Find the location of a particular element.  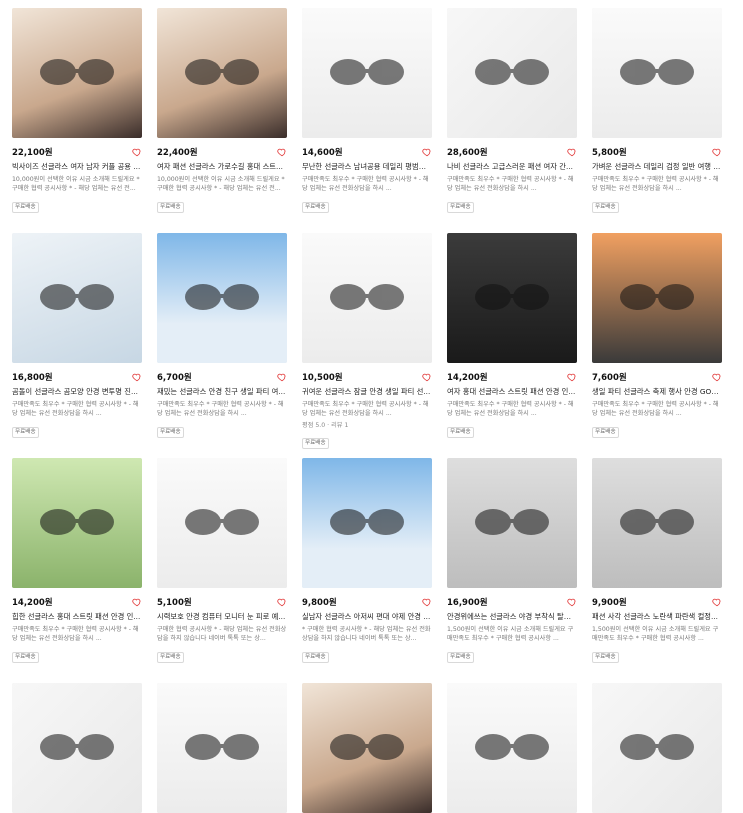

price-row: 14,600원 is located at coordinates (367, 152).